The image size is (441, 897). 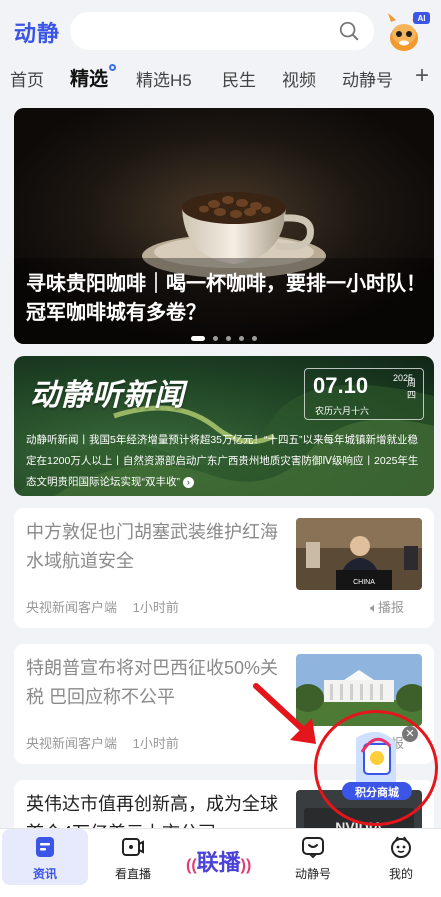 I want to click on search-icon, so click(x=349, y=31).